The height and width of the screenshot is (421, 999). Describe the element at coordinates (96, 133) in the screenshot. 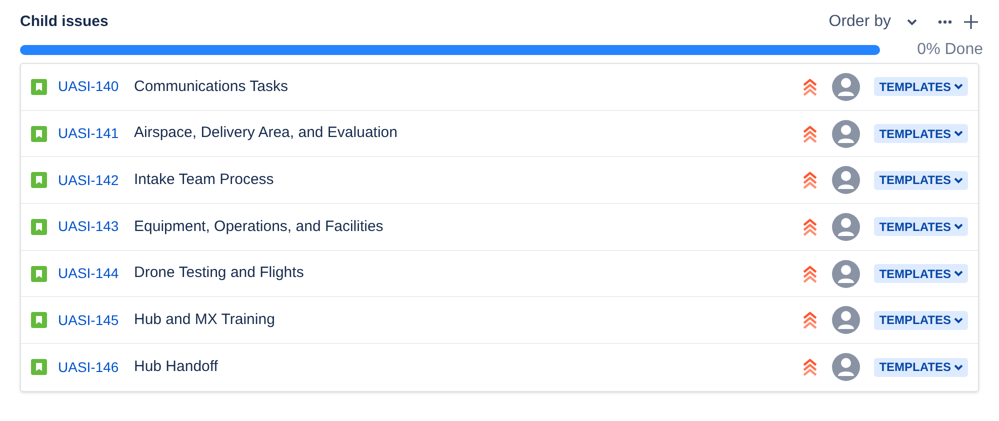

I see `issue-key-link: UASI-141` at that location.